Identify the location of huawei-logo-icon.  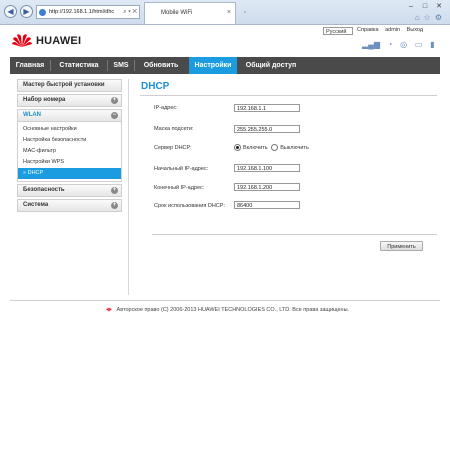
(22, 40).